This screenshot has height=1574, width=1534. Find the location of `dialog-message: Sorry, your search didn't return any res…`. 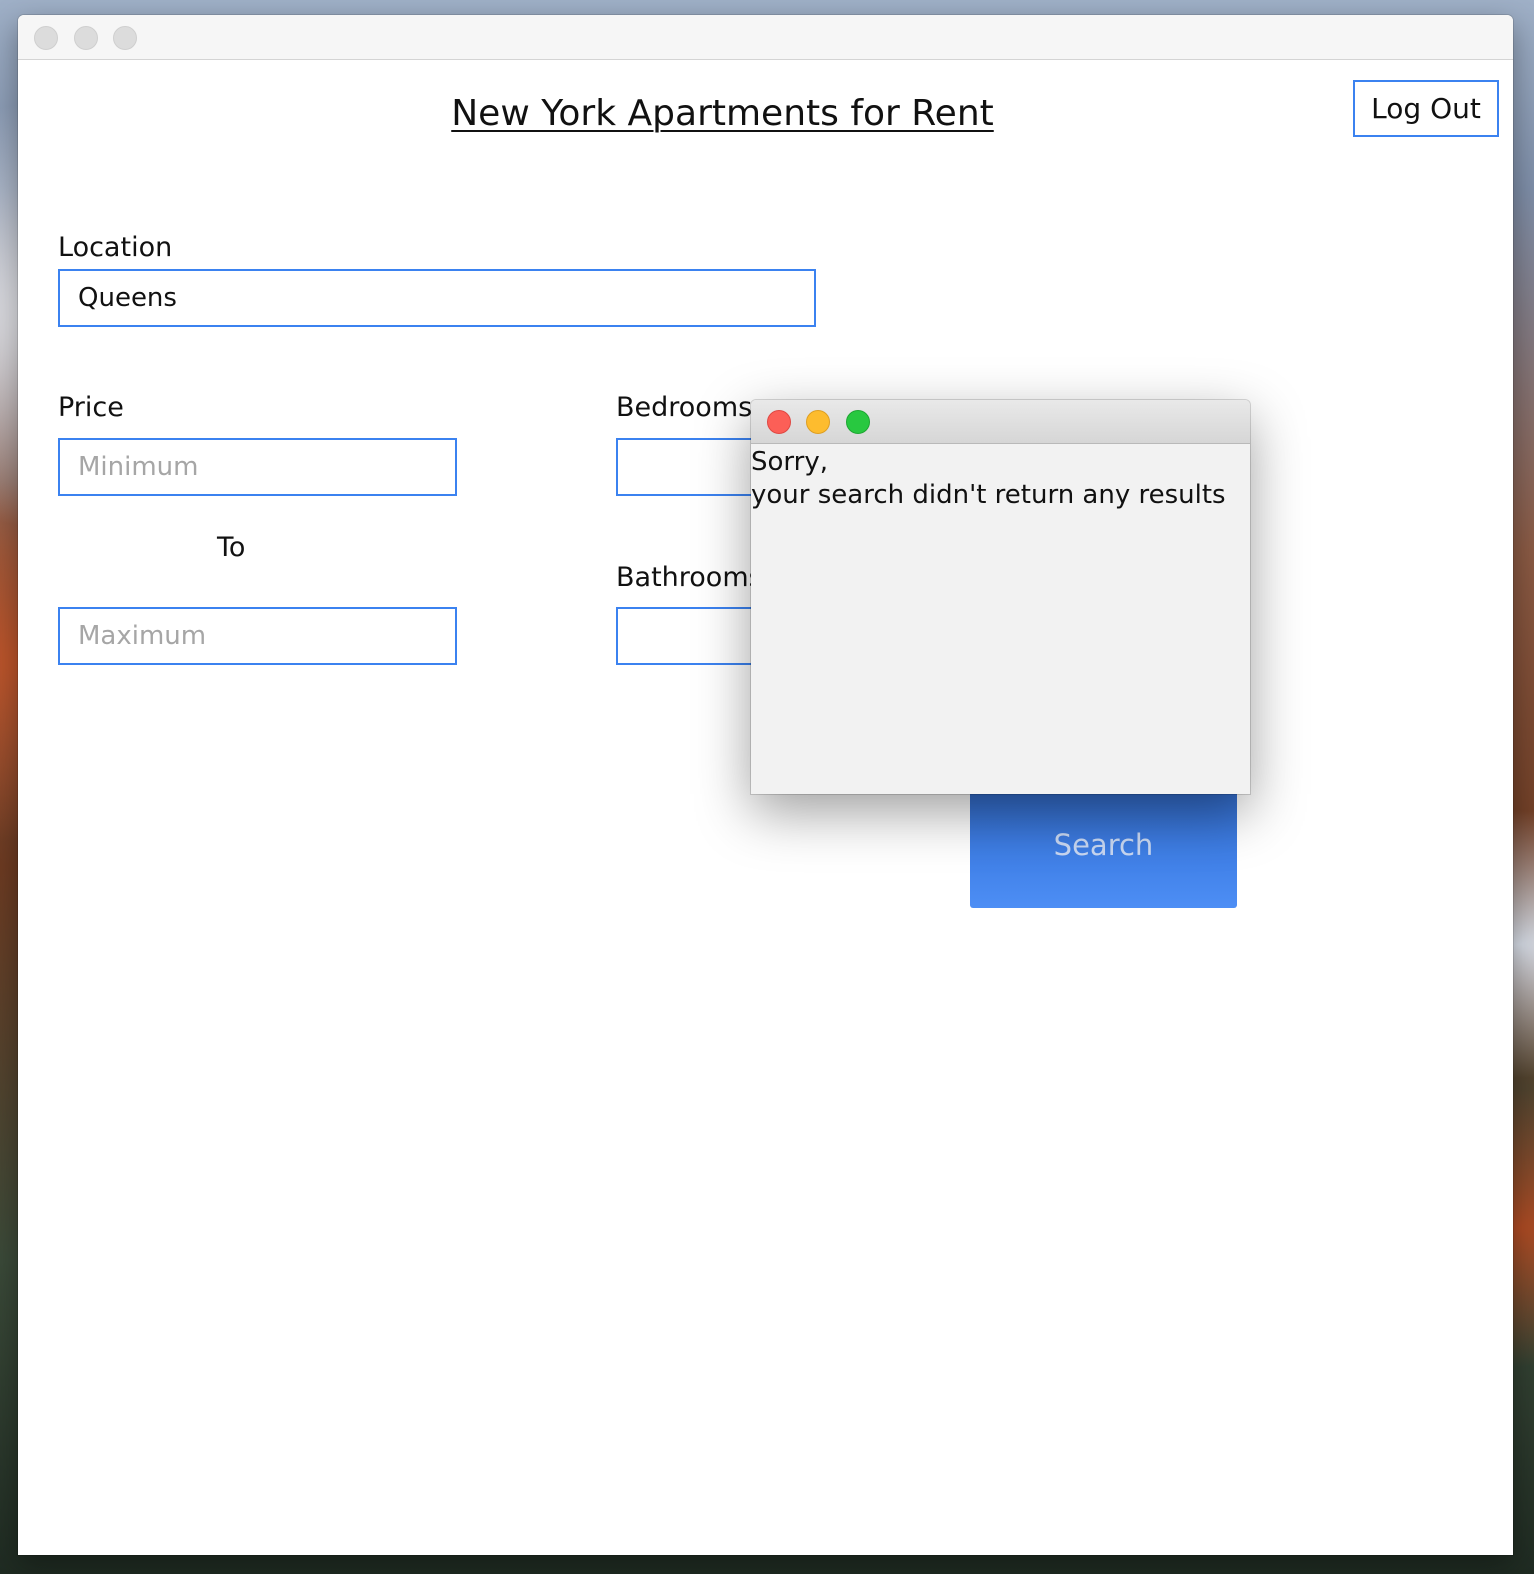

dialog-message: Sorry, your search didn't return any res… is located at coordinates (988, 479).